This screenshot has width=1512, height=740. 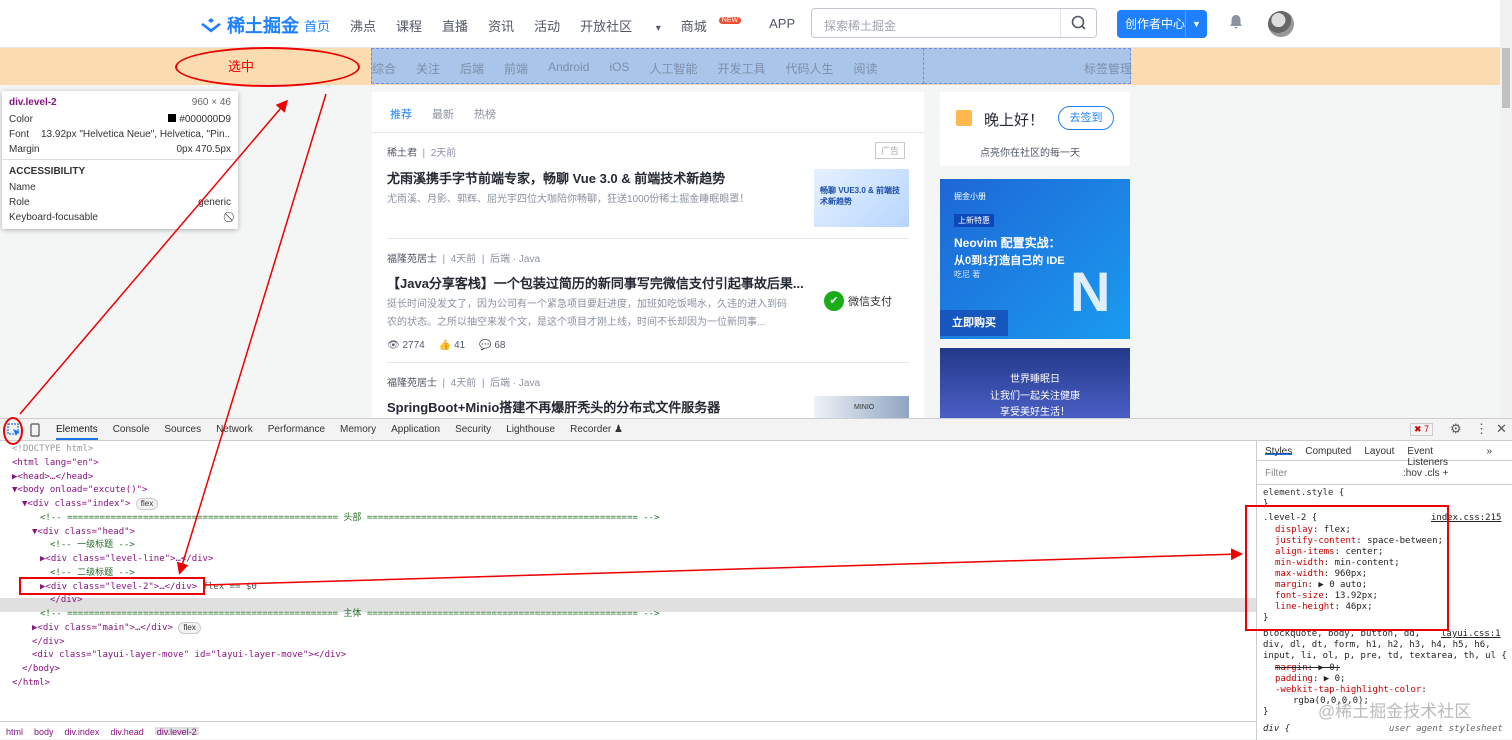 I want to click on watermark: @稀土掘金技术社区, so click(x=1395, y=711).